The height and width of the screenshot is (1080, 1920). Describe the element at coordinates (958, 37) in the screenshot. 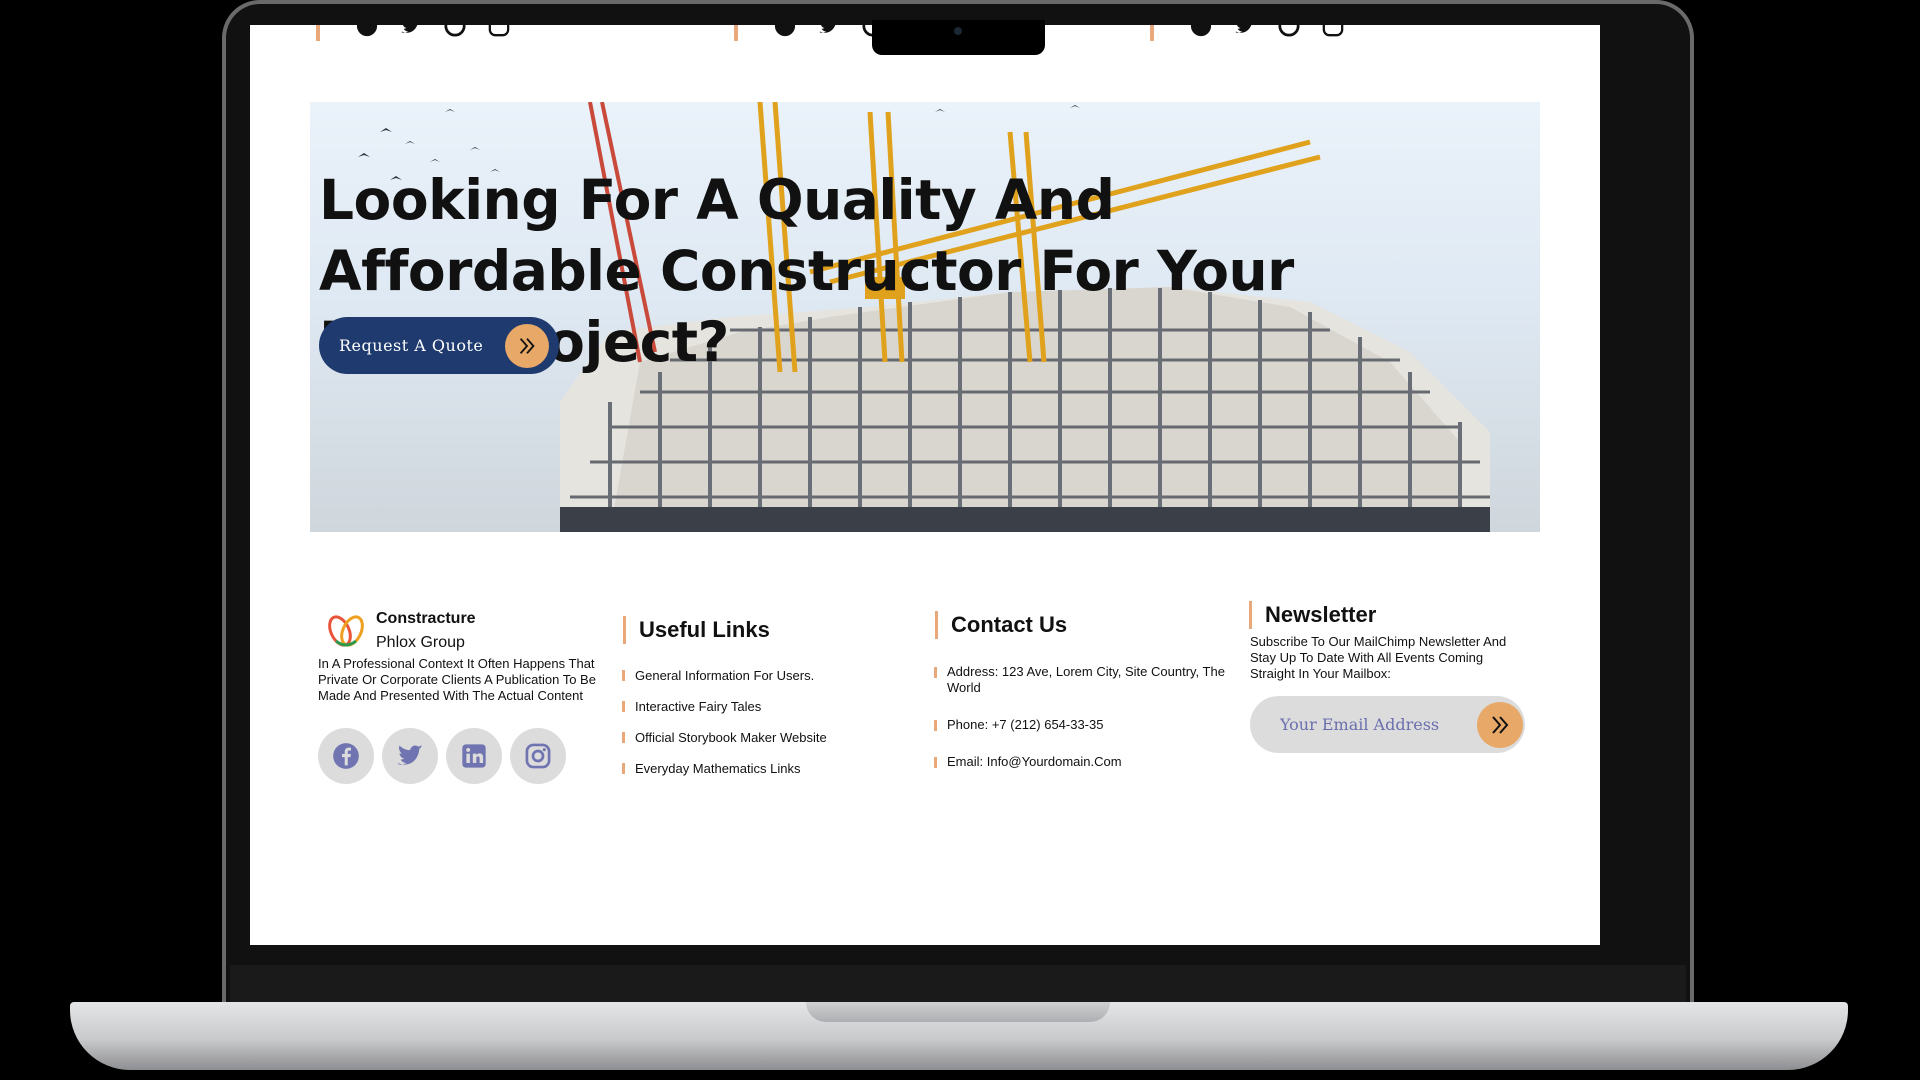

I see `camera-notch` at that location.